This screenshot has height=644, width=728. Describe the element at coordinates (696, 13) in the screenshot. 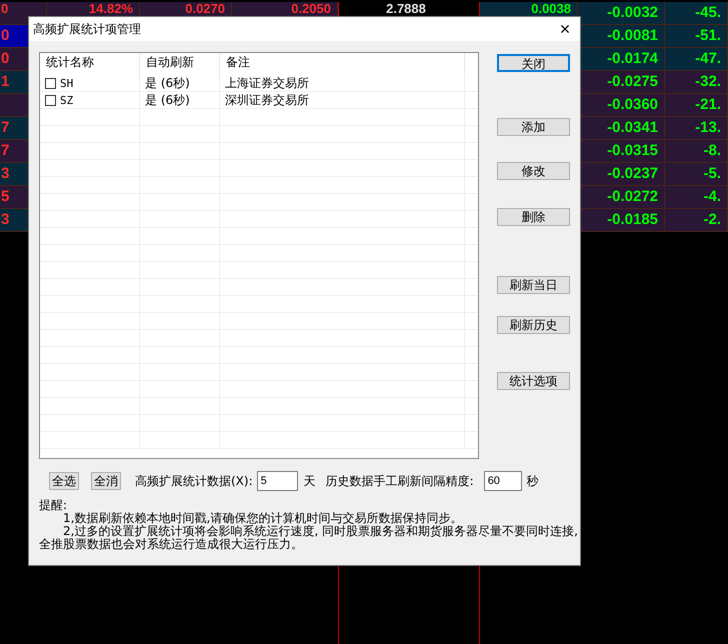

I see `table-cell: -45.` at that location.